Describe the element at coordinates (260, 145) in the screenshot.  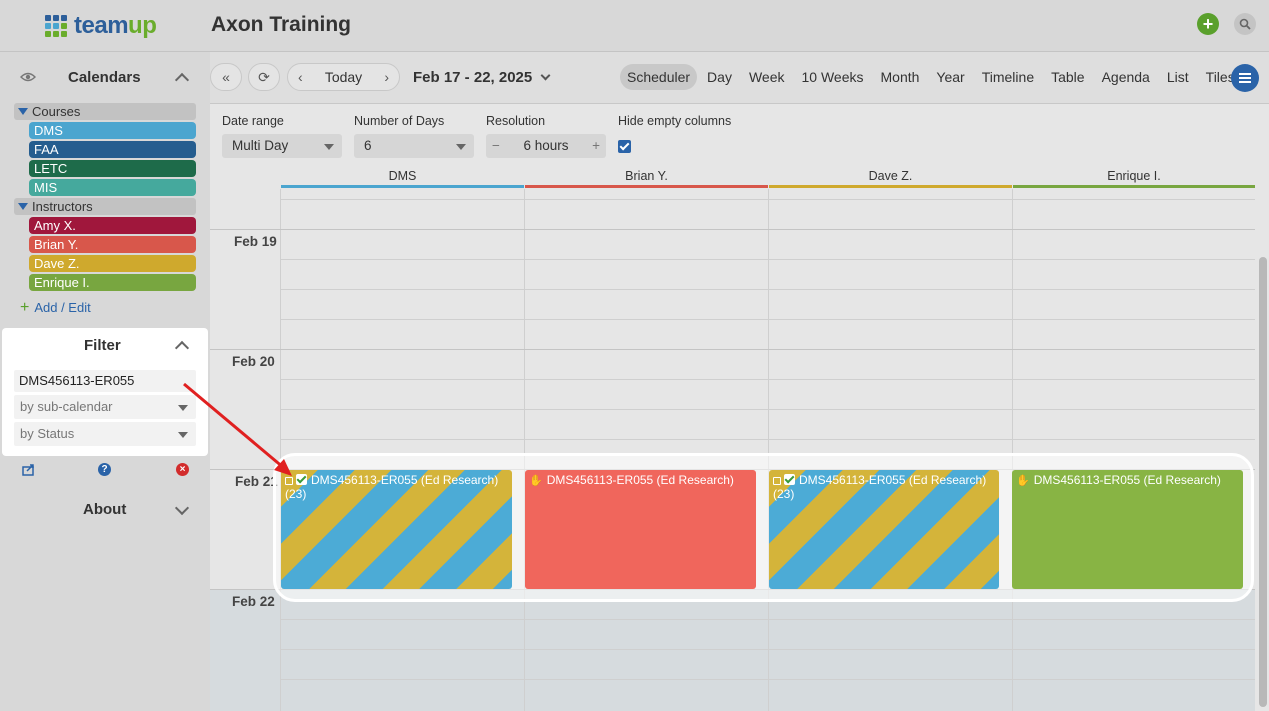
I see `select-value: Multi Day` at that location.